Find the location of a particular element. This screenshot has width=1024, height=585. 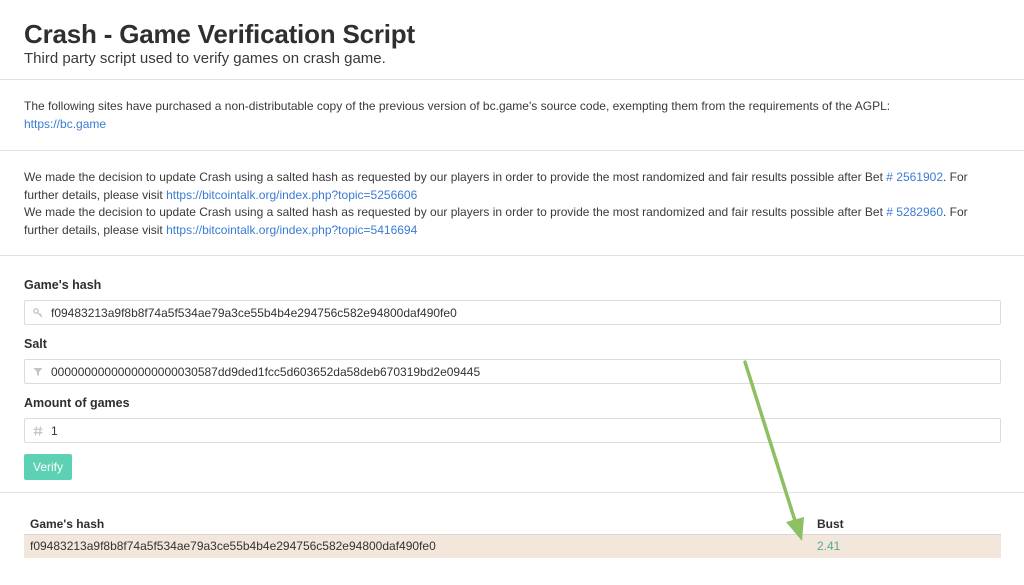

salt-field is located at coordinates (512, 371).